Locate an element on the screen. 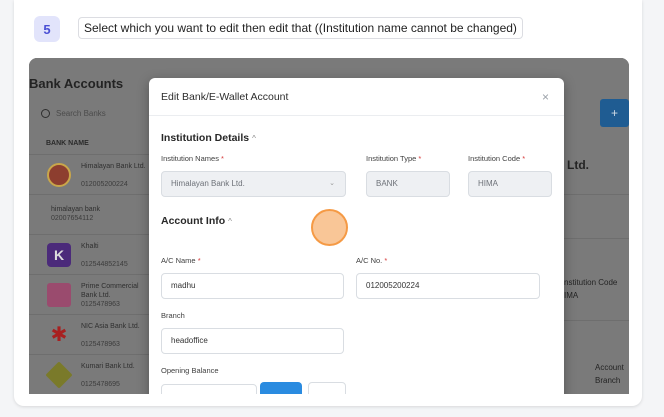 This screenshot has height=417, width=664. bank-name: NIC Asia Bank Ltd. is located at coordinates (110, 326).